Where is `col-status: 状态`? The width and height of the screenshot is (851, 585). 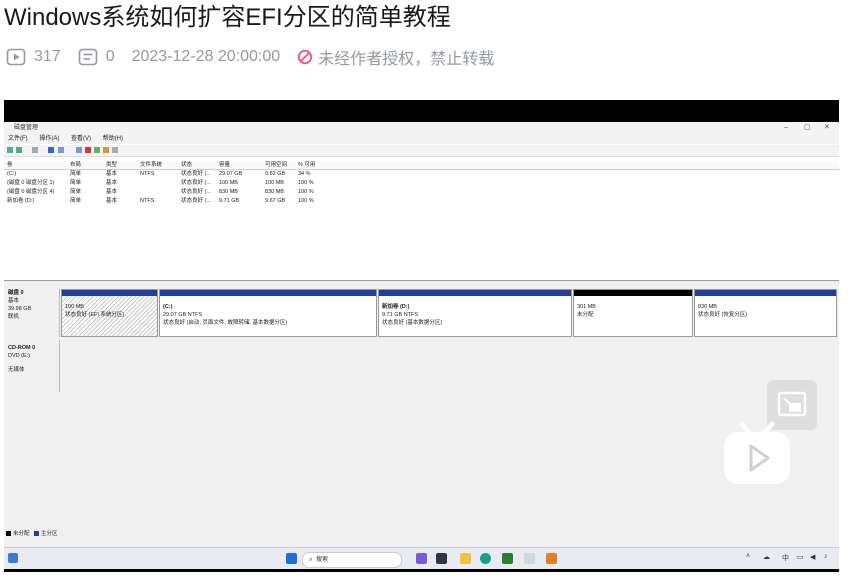 col-status: 状态 is located at coordinates (187, 165).